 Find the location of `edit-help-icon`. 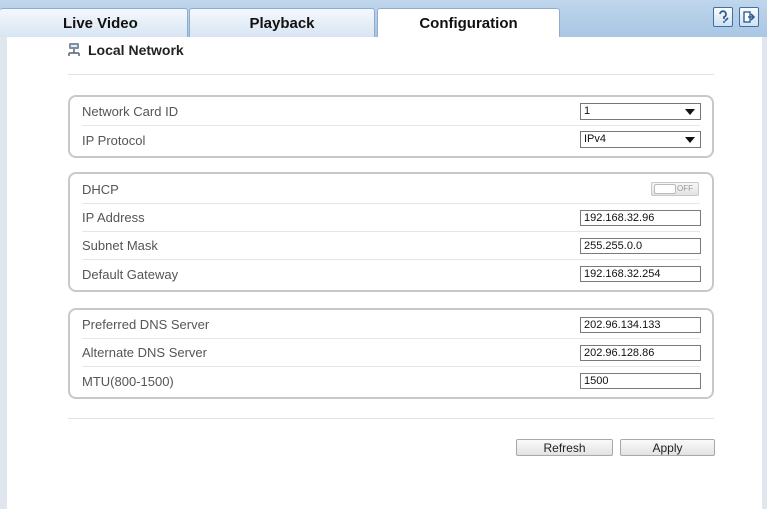

edit-help-icon is located at coordinates (723, 17).